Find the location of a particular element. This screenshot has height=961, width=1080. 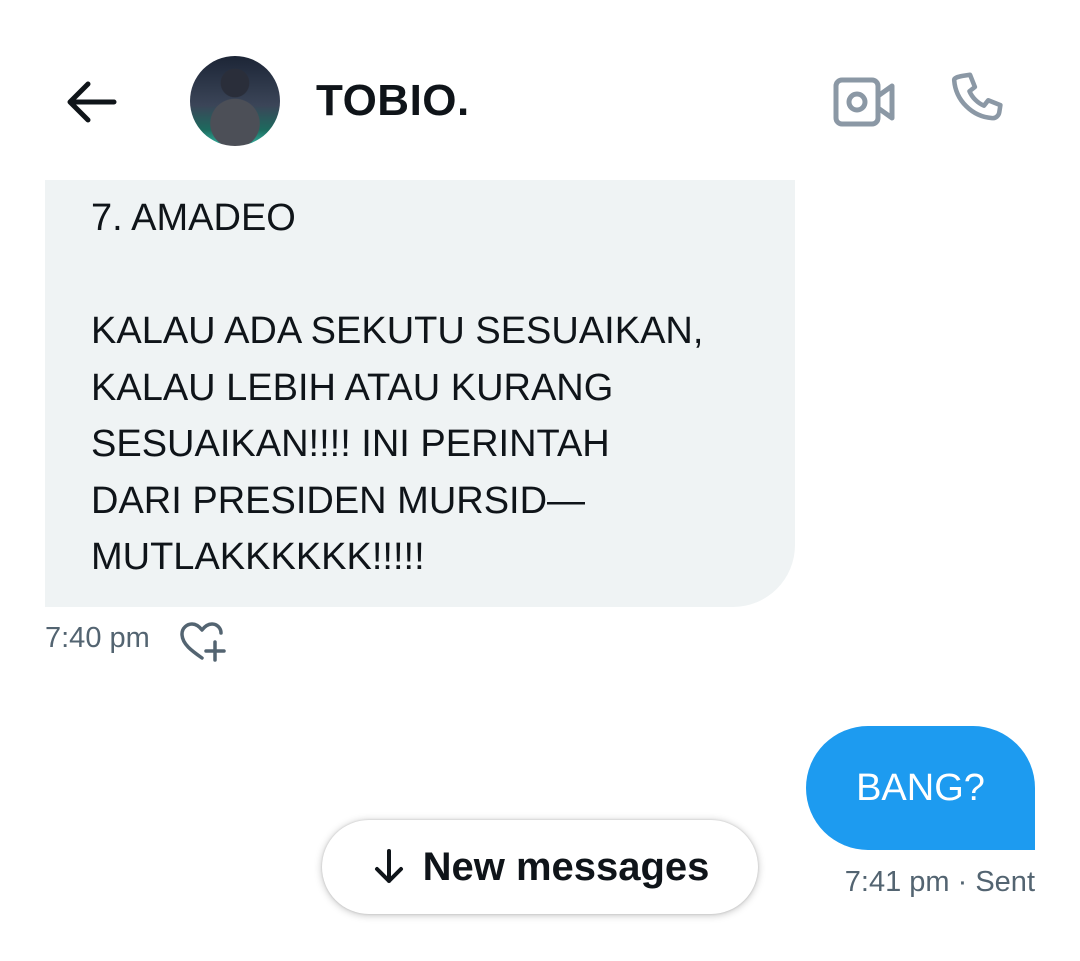

incoming-message-time: 7:40 pm is located at coordinates (97, 638).